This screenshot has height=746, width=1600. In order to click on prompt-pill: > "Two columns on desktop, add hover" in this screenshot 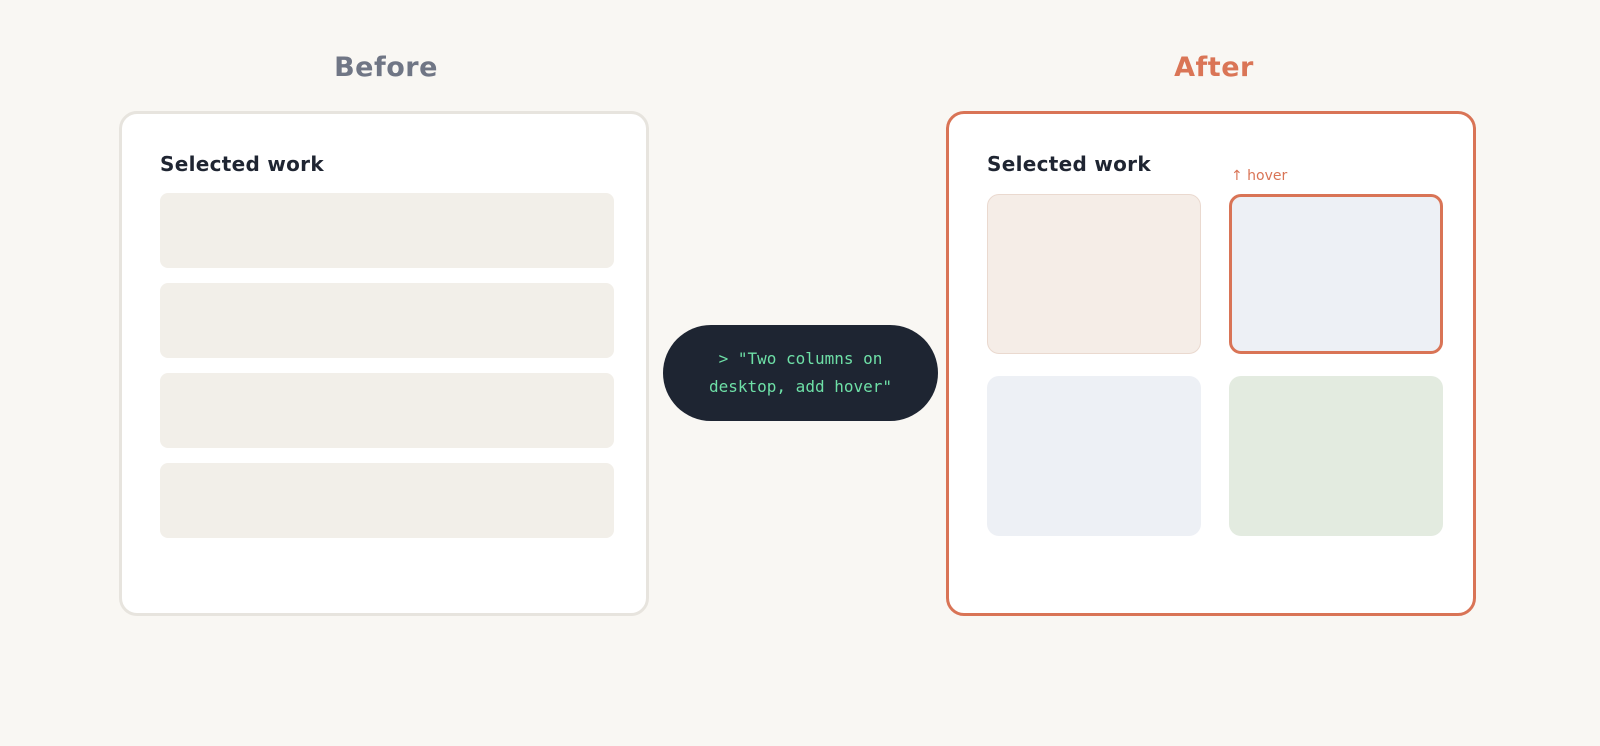, I will do `click(800, 373)`.